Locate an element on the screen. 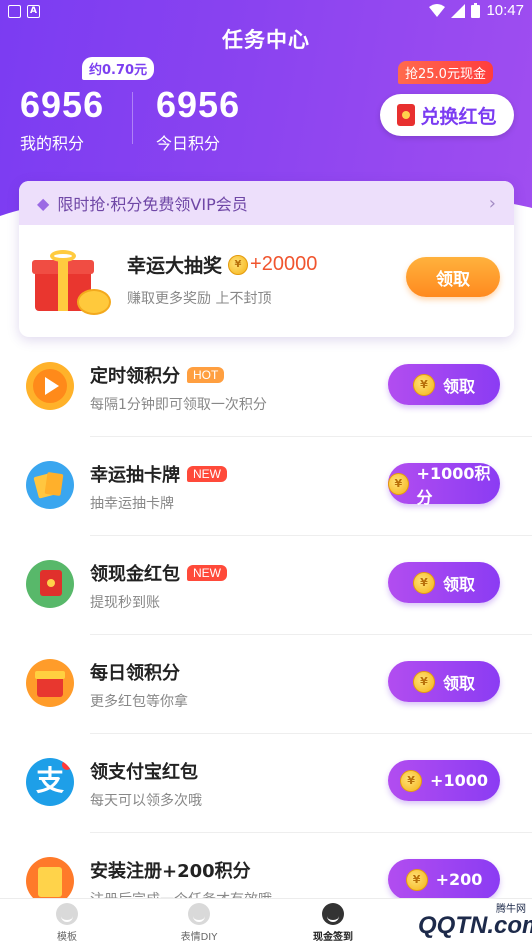  task-title-text: 领支付宝红包 is located at coordinates (144, 772).